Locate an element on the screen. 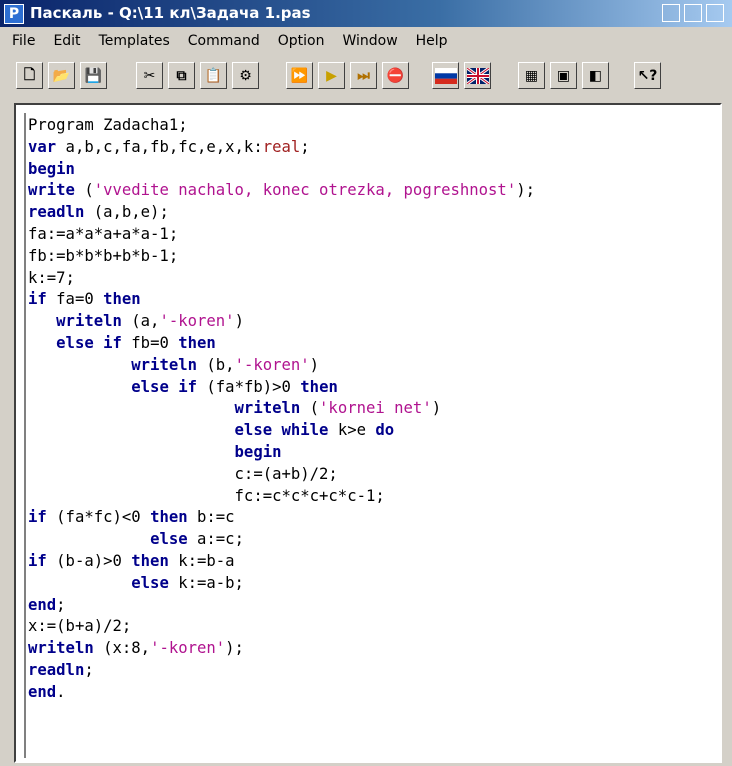  code-line: Program Zadacha1; is located at coordinates (281, 126).